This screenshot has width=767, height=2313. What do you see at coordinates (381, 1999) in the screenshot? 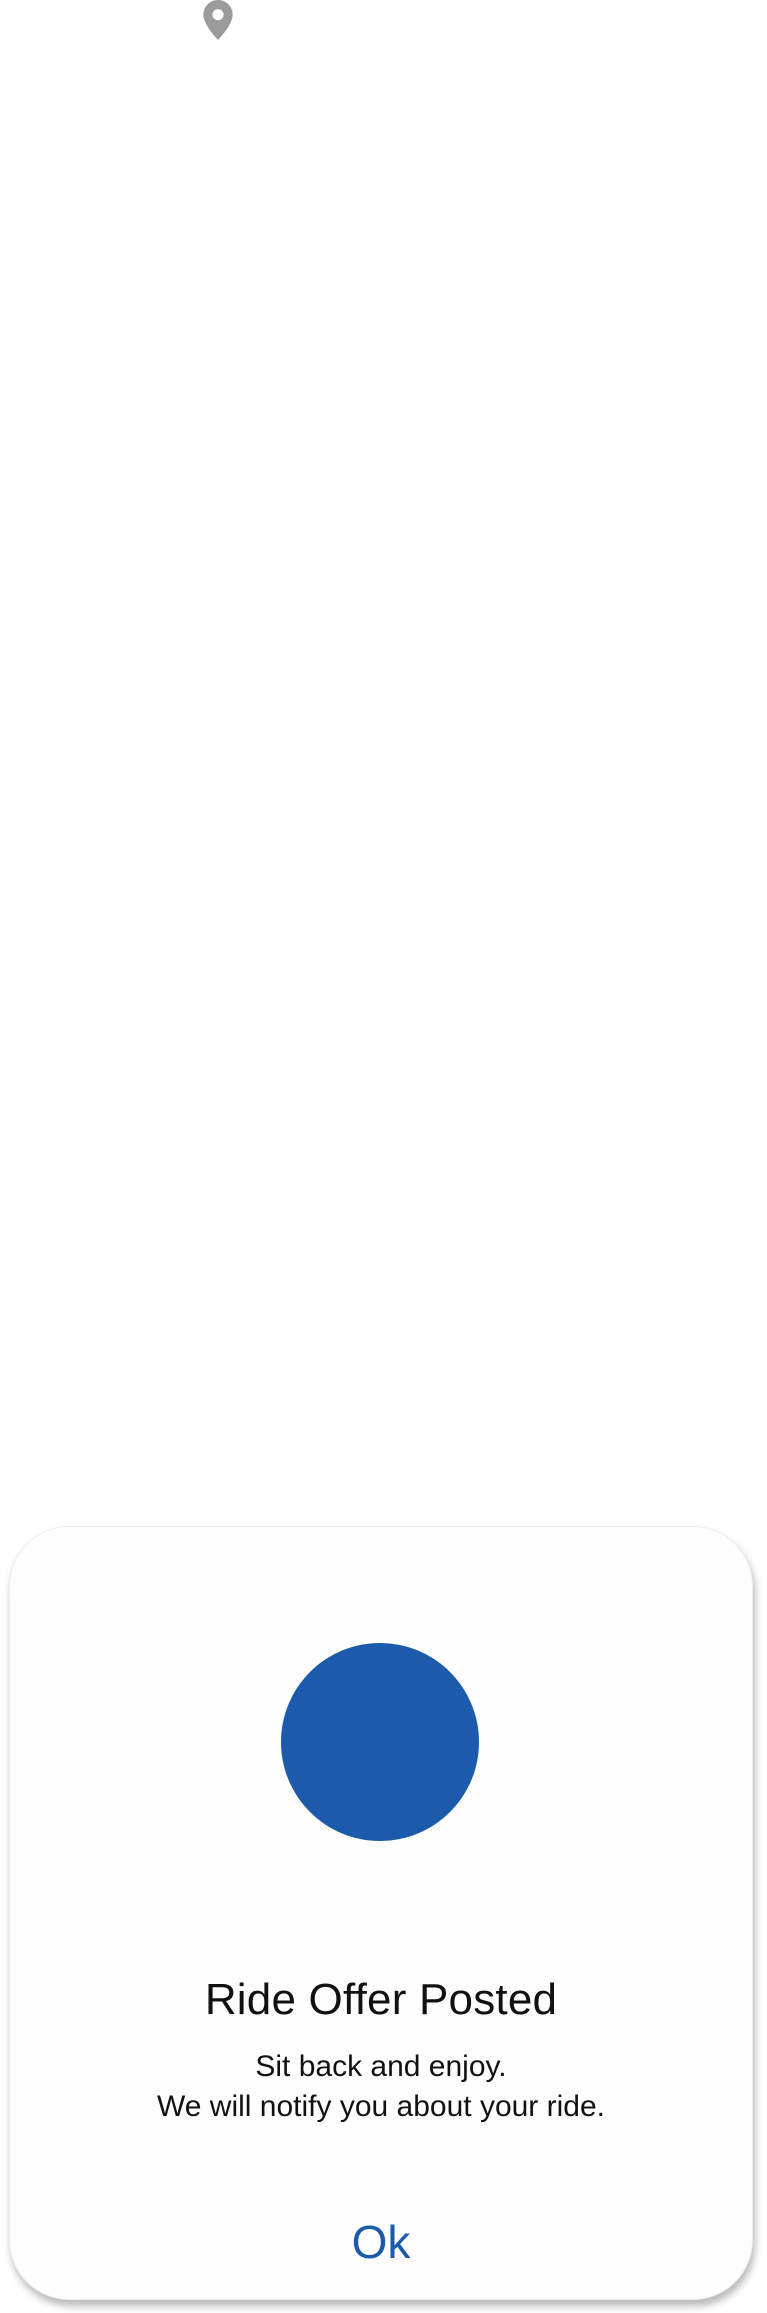
I see `dialog-title: Ride Offer Posted` at bounding box center [381, 1999].